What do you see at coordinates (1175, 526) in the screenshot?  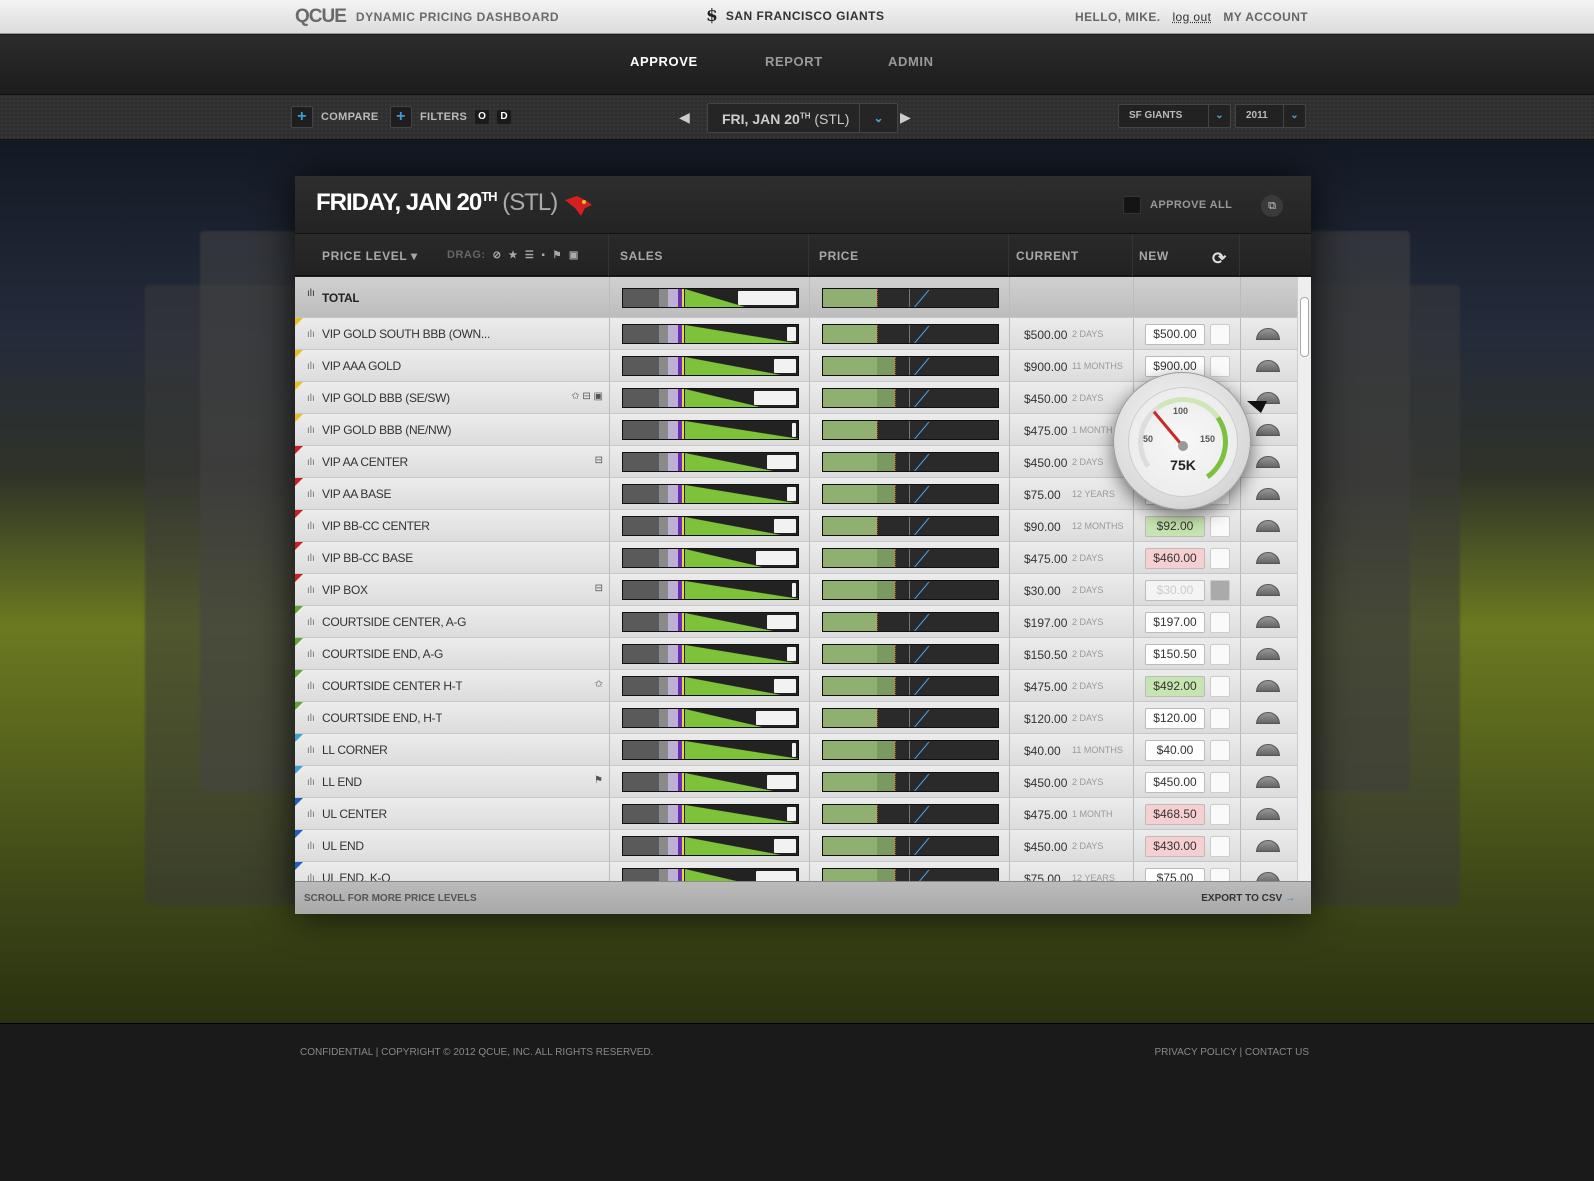 I see `new-price-input: $92.00` at bounding box center [1175, 526].